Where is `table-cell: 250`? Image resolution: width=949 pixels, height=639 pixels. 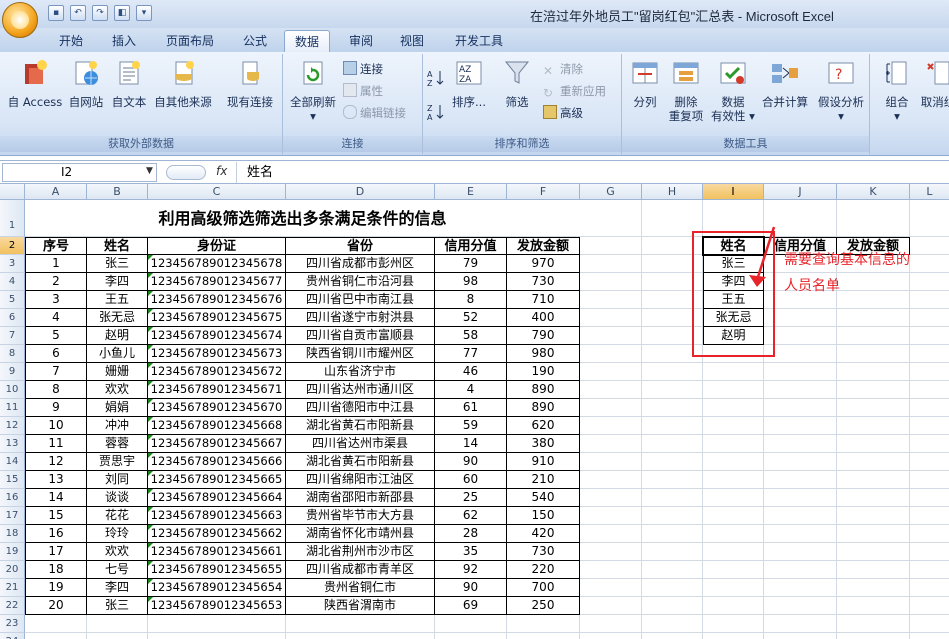 table-cell: 250 is located at coordinates (543, 606).